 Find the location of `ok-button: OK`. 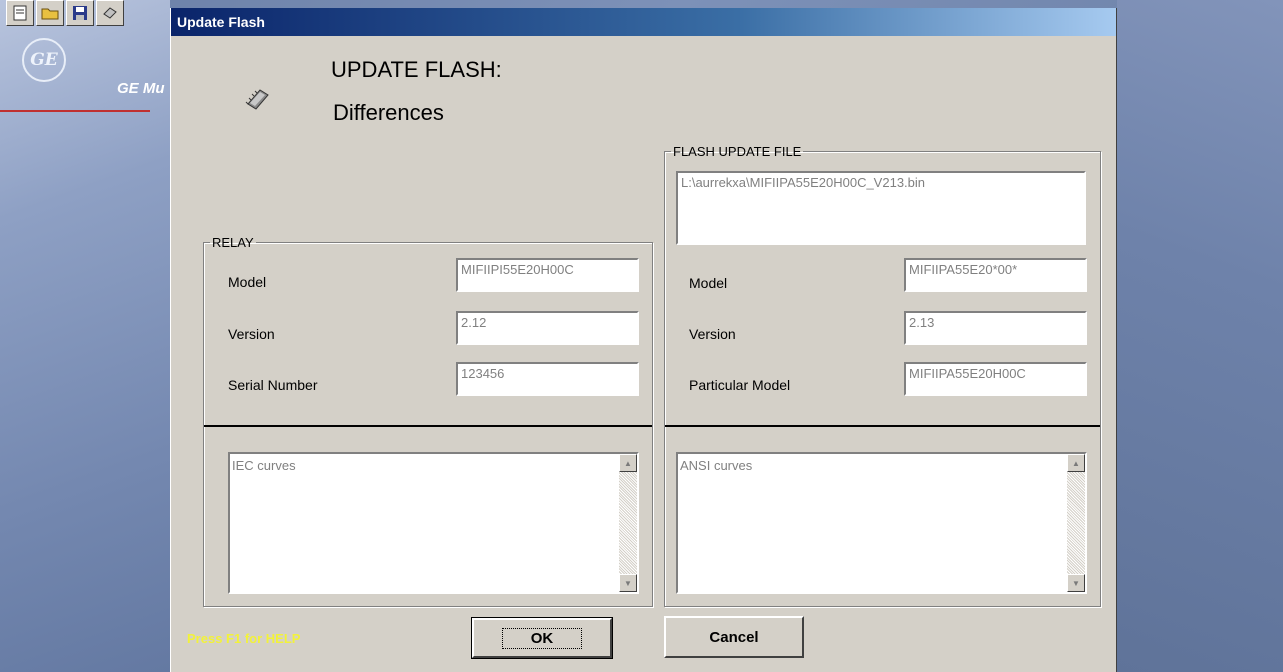

ok-button: OK is located at coordinates (542, 638).